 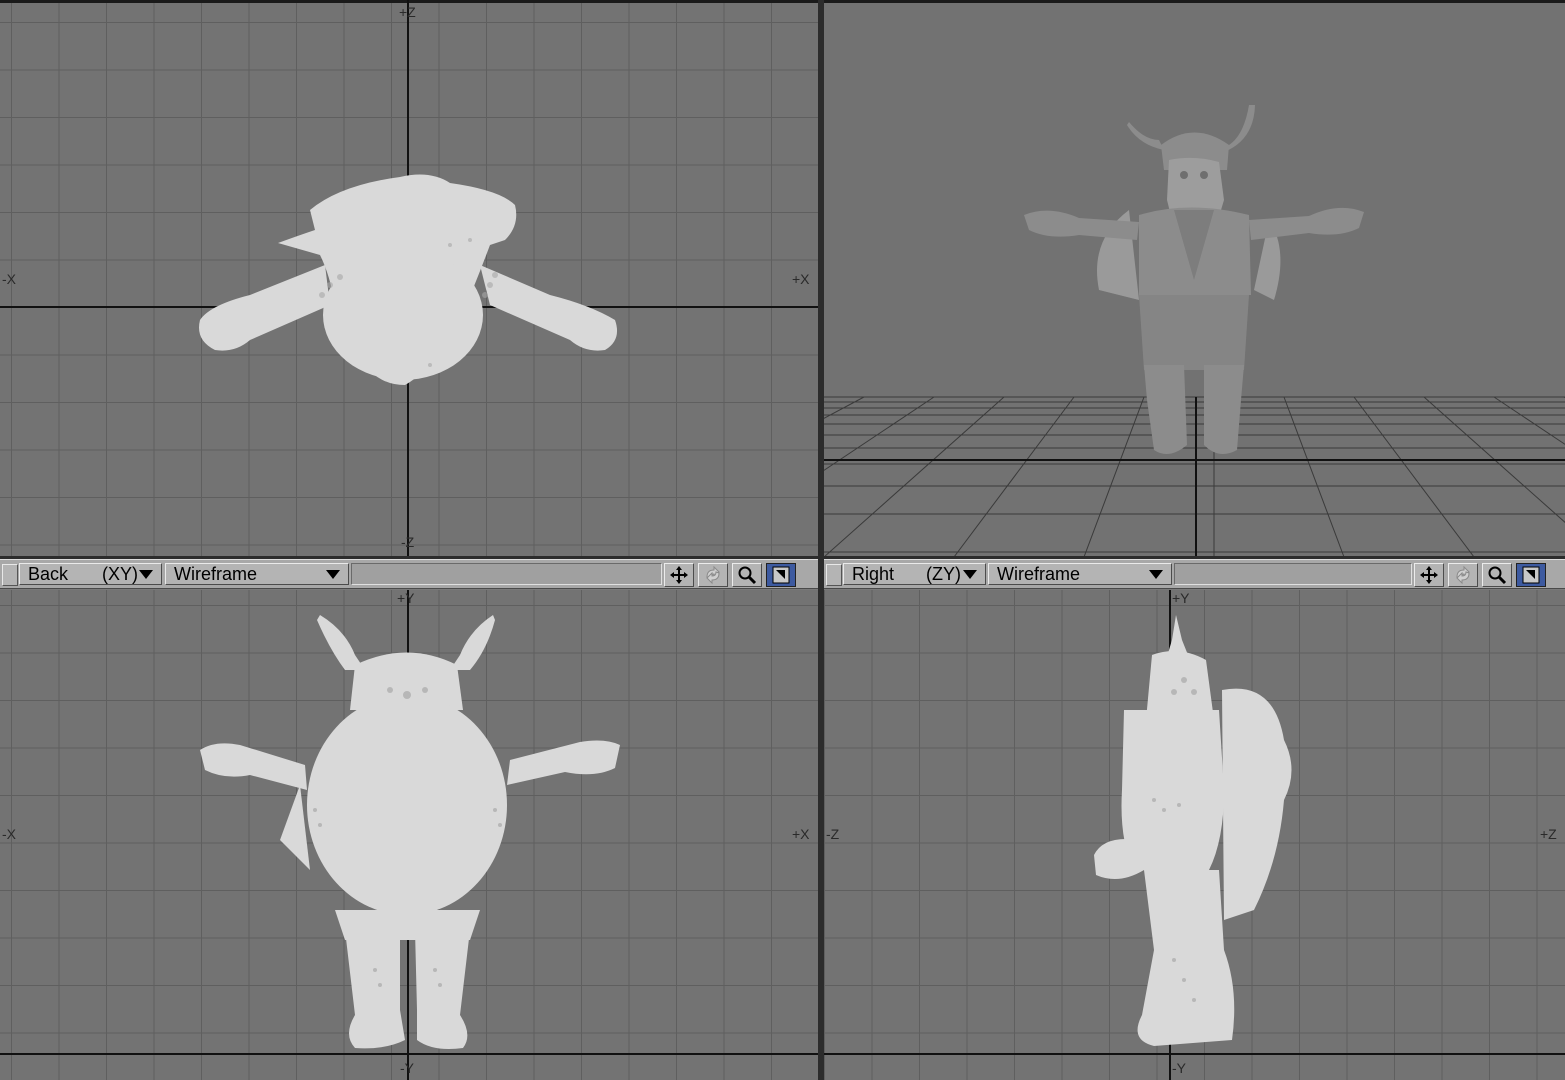 I want to click on back-viewport-header: Back (XY) Wireframe, so click(x=409, y=574).